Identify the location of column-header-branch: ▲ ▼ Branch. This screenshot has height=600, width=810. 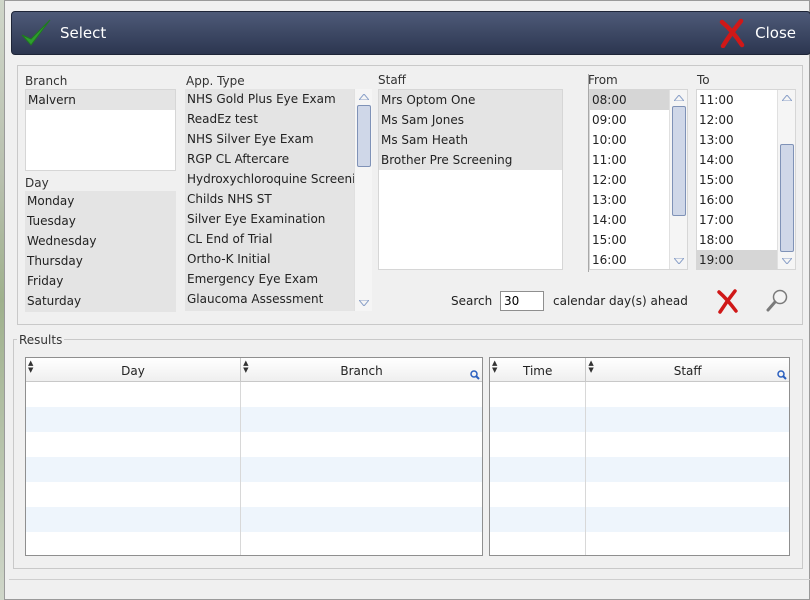
(361, 370).